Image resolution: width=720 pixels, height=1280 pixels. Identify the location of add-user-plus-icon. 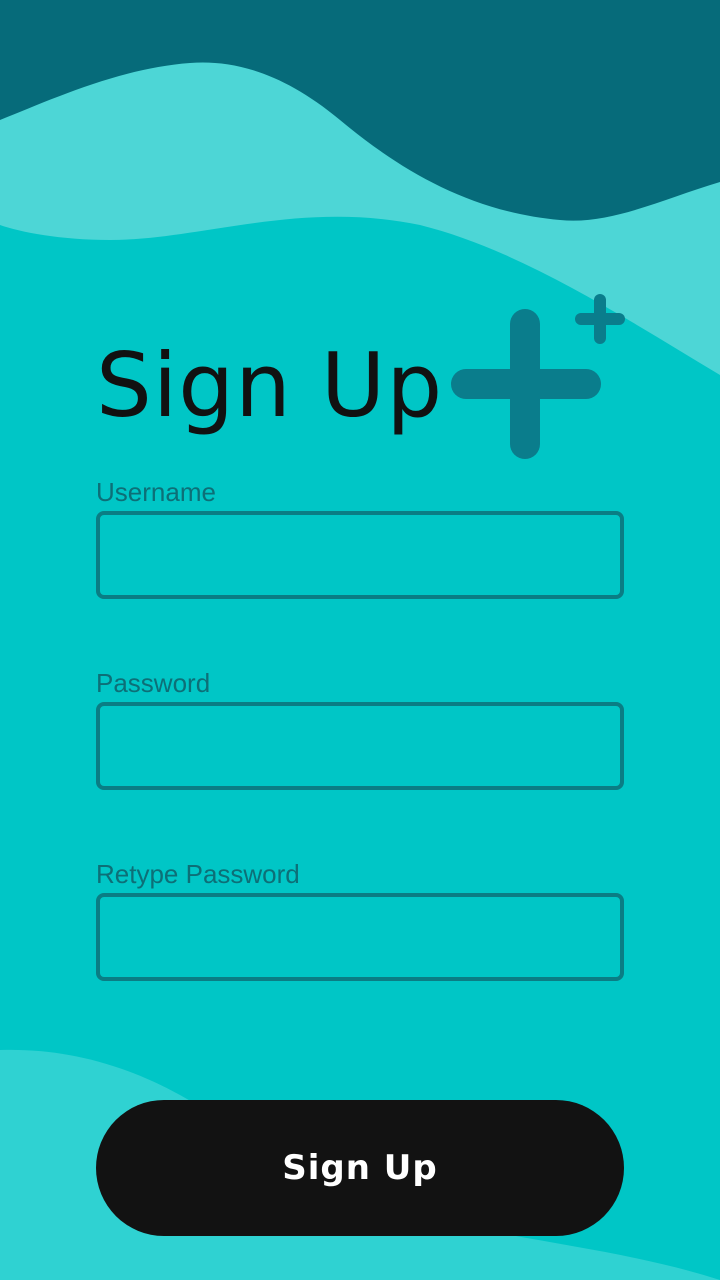
(538, 376).